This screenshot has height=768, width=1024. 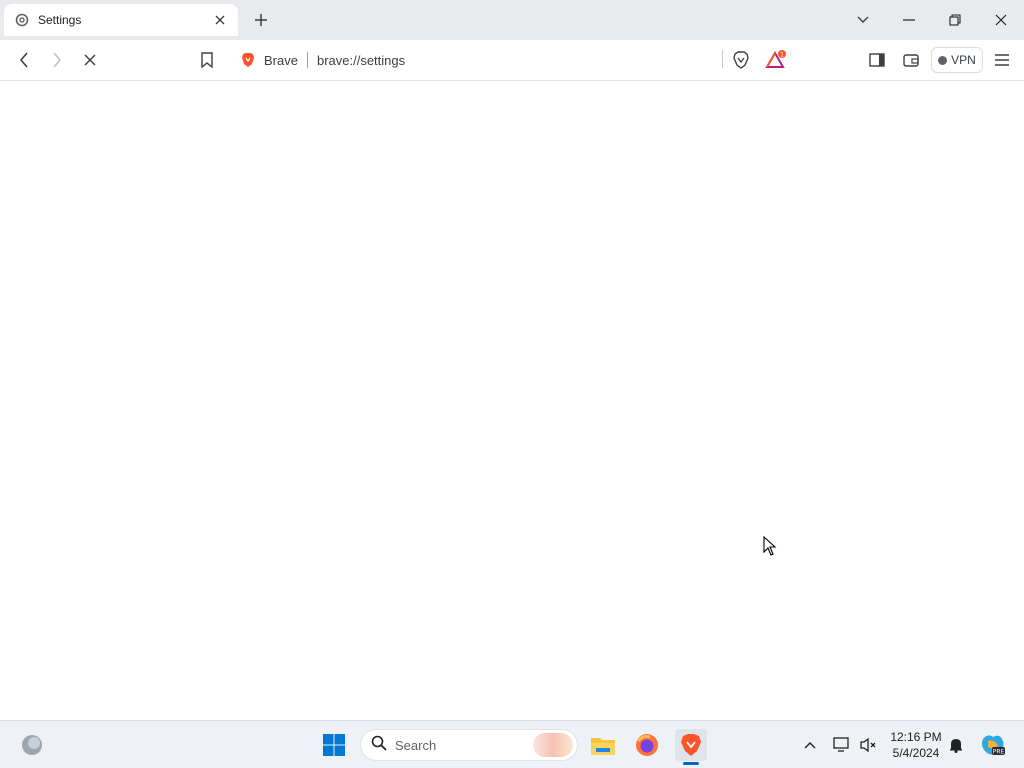 What do you see at coordinates (943, 60) in the screenshot?
I see `vpn-status-dot-icon` at bounding box center [943, 60].